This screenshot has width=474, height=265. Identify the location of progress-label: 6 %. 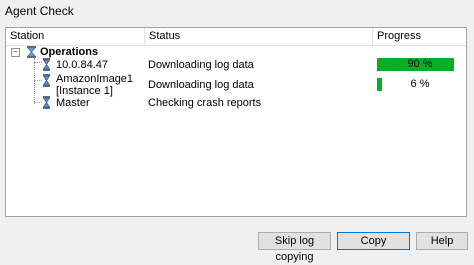
(420, 84).